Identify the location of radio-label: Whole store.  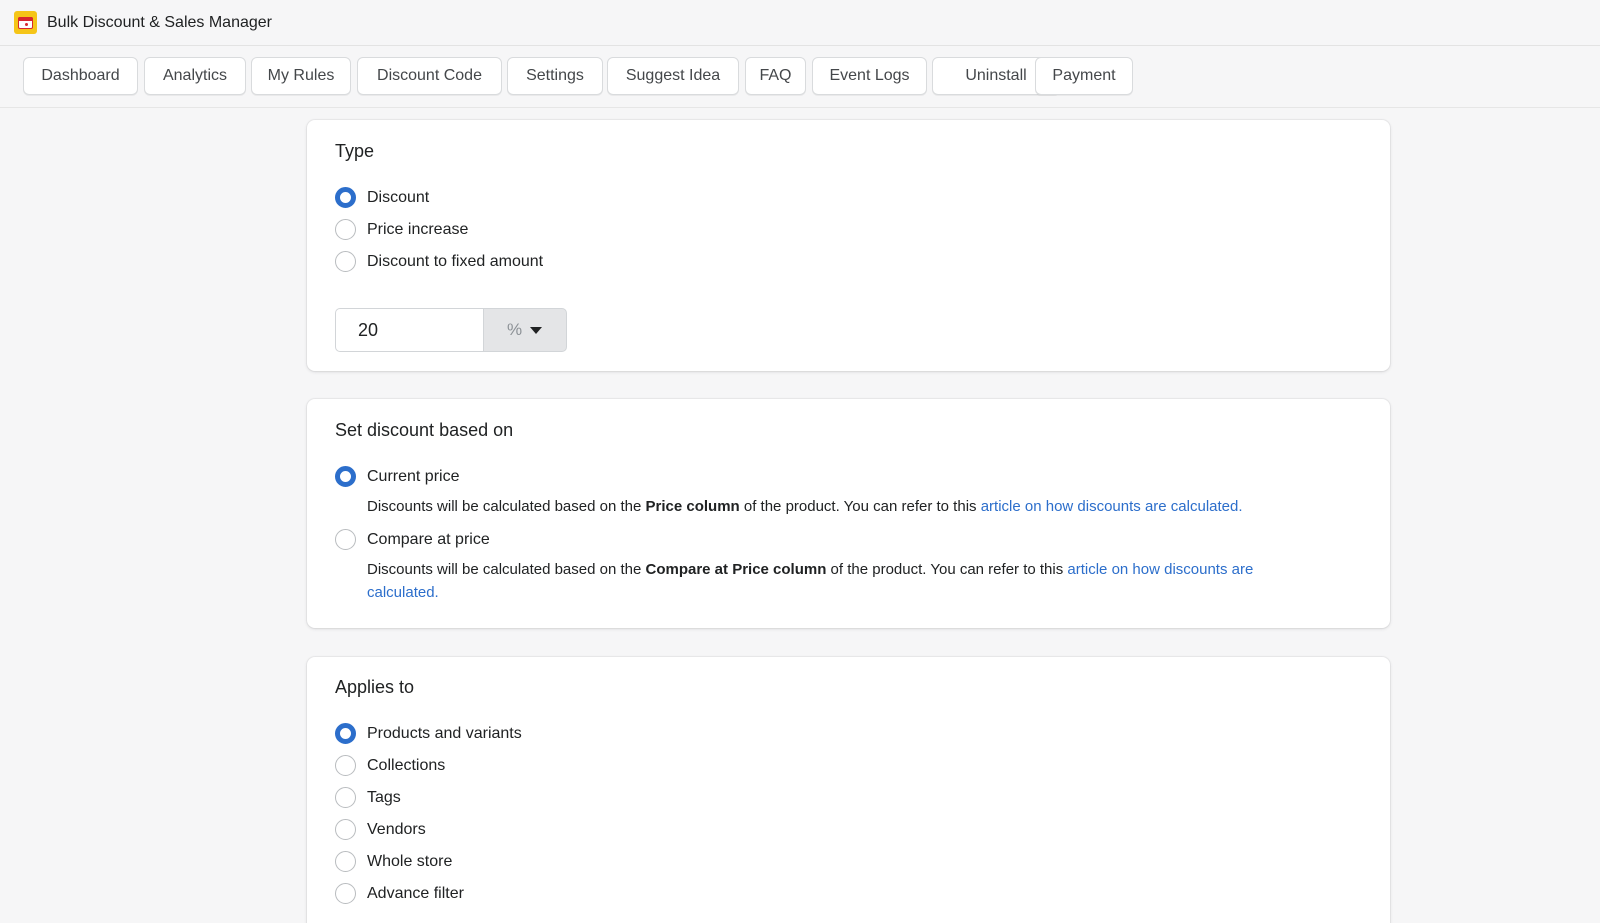
(410, 861).